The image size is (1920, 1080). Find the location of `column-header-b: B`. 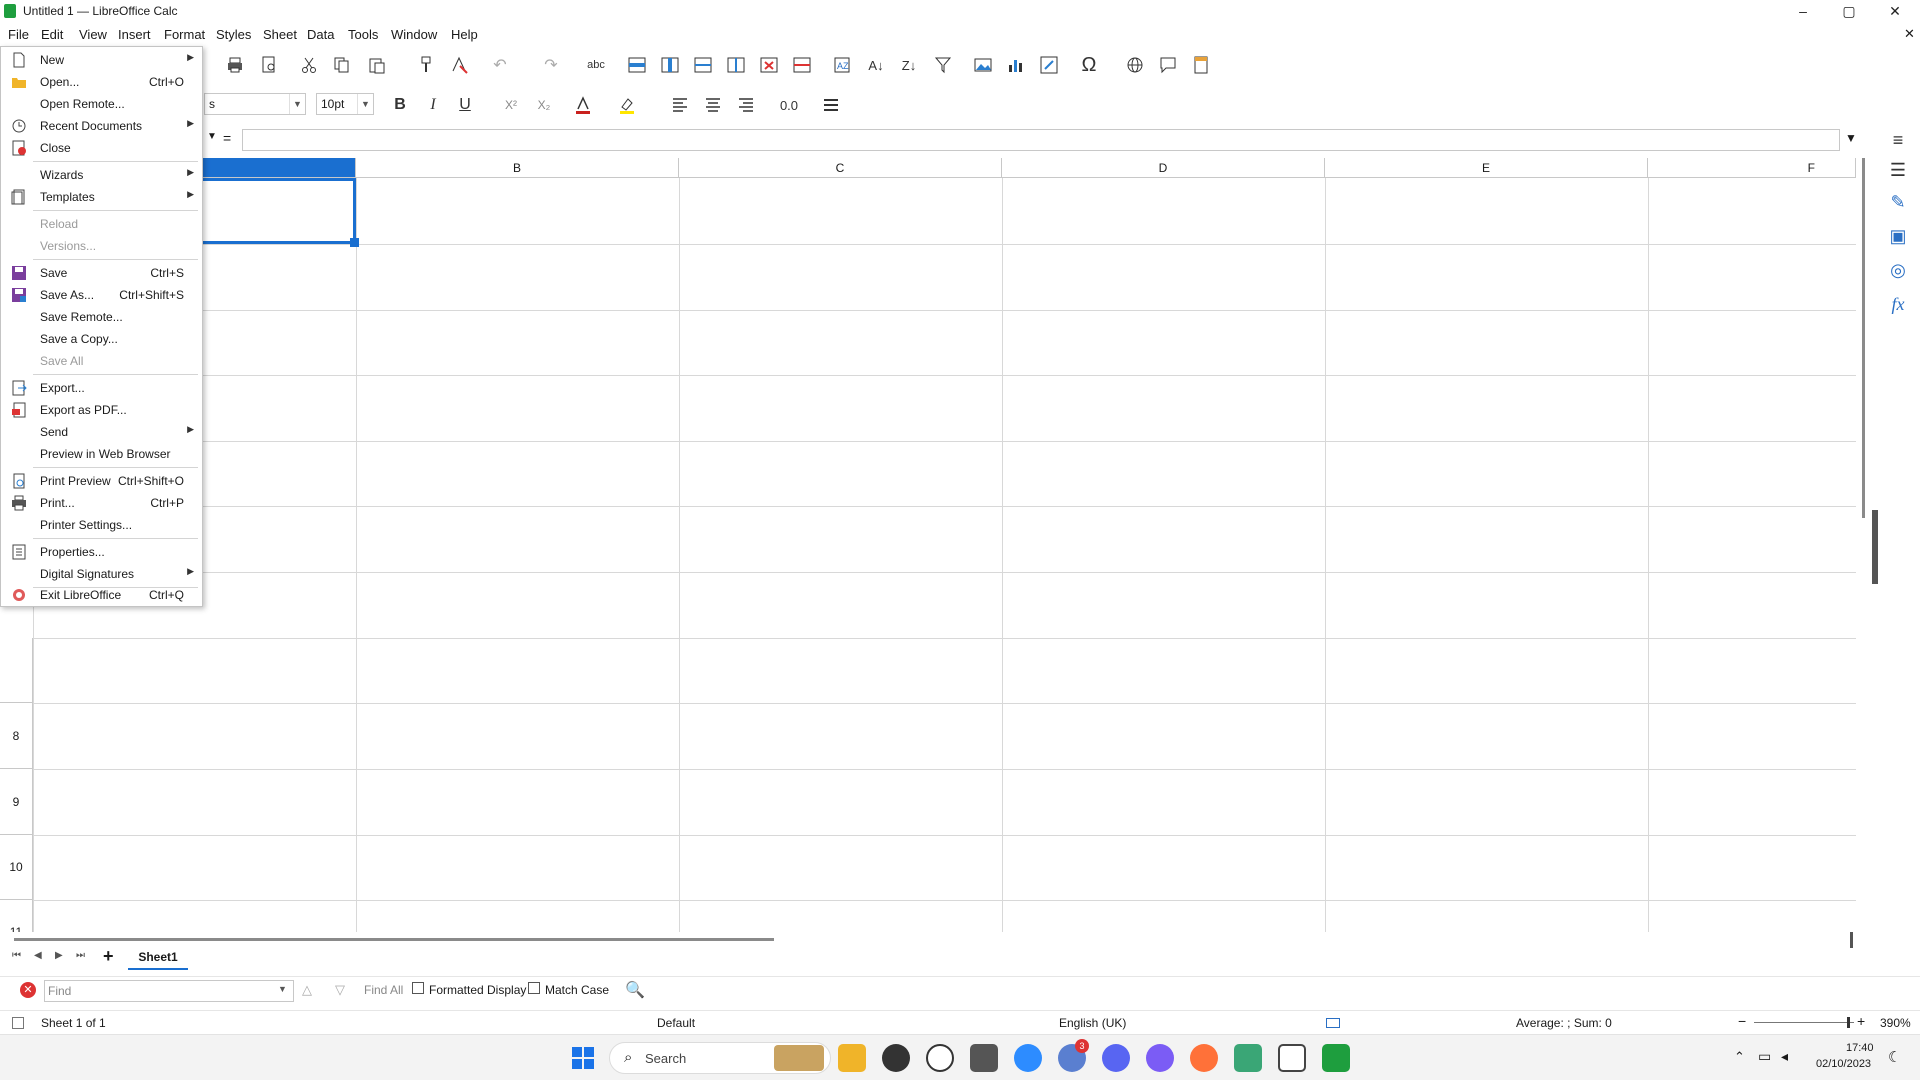

column-header-b: B is located at coordinates (517, 168).